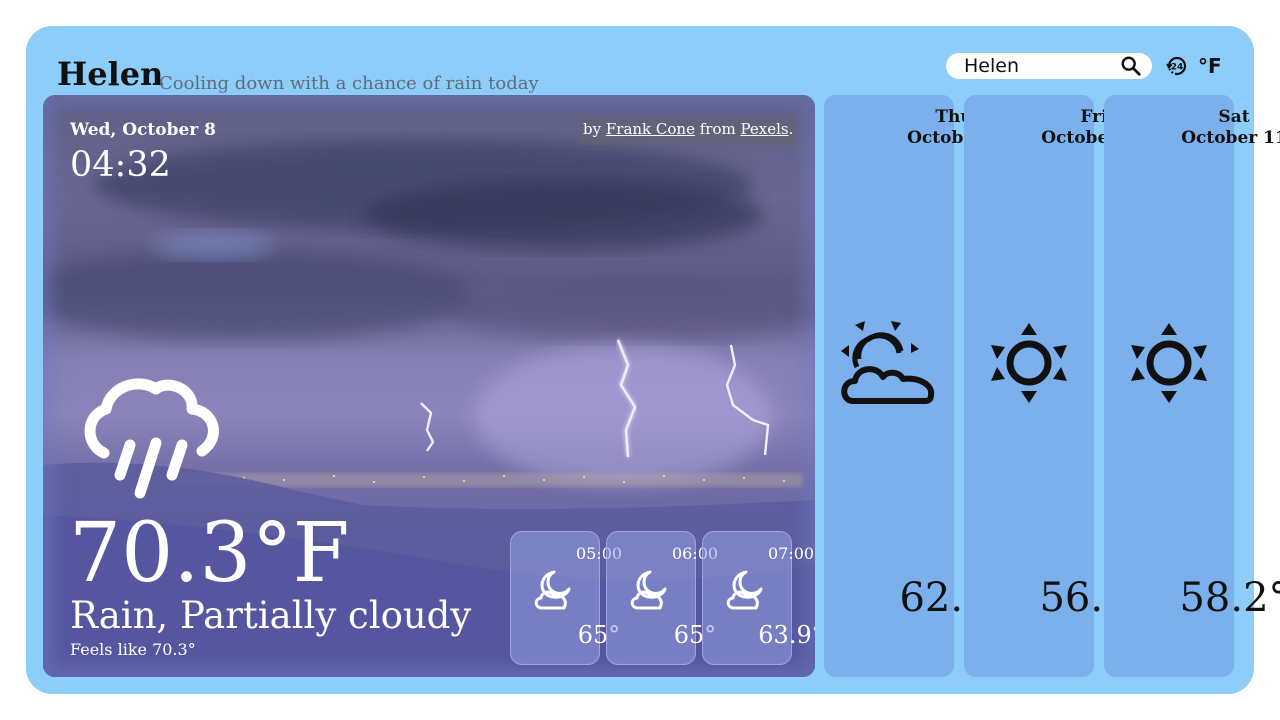 This screenshot has height=720, width=1280. I want to click on forecast-day-card: Fri October 10 56.8°, so click(1056, 386).